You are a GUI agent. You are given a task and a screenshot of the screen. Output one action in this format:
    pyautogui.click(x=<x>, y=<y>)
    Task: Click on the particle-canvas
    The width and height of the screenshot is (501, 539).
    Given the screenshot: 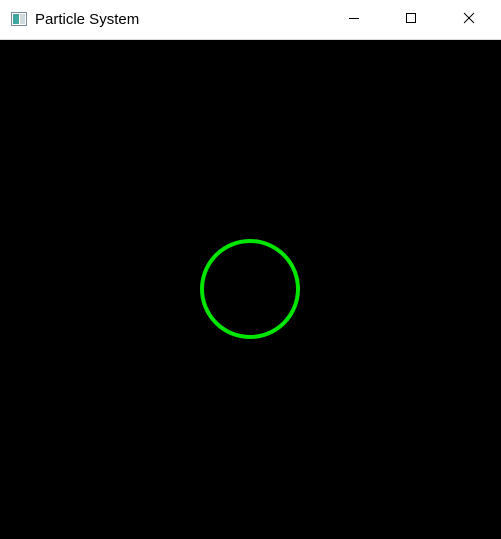 What is the action you would take?
    pyautogui.click(x=250, y=289)
    